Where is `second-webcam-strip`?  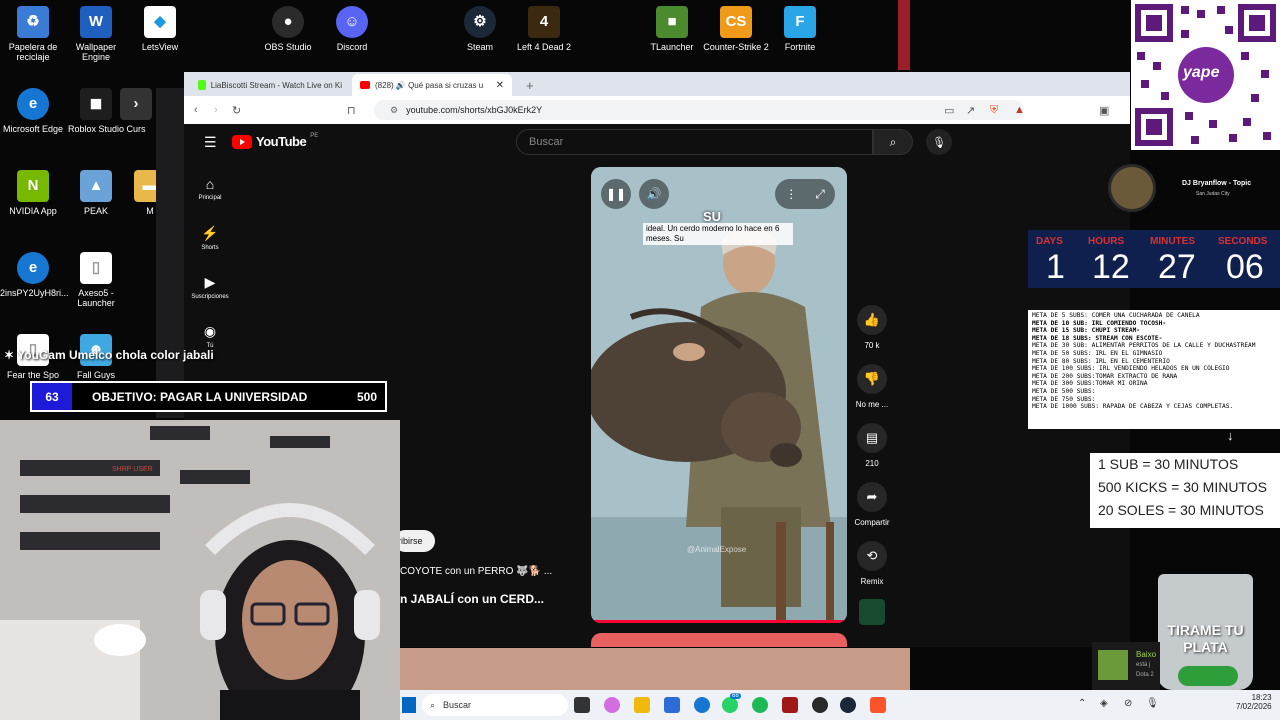
second-webcam-strip is located at coordinates (655, 669).